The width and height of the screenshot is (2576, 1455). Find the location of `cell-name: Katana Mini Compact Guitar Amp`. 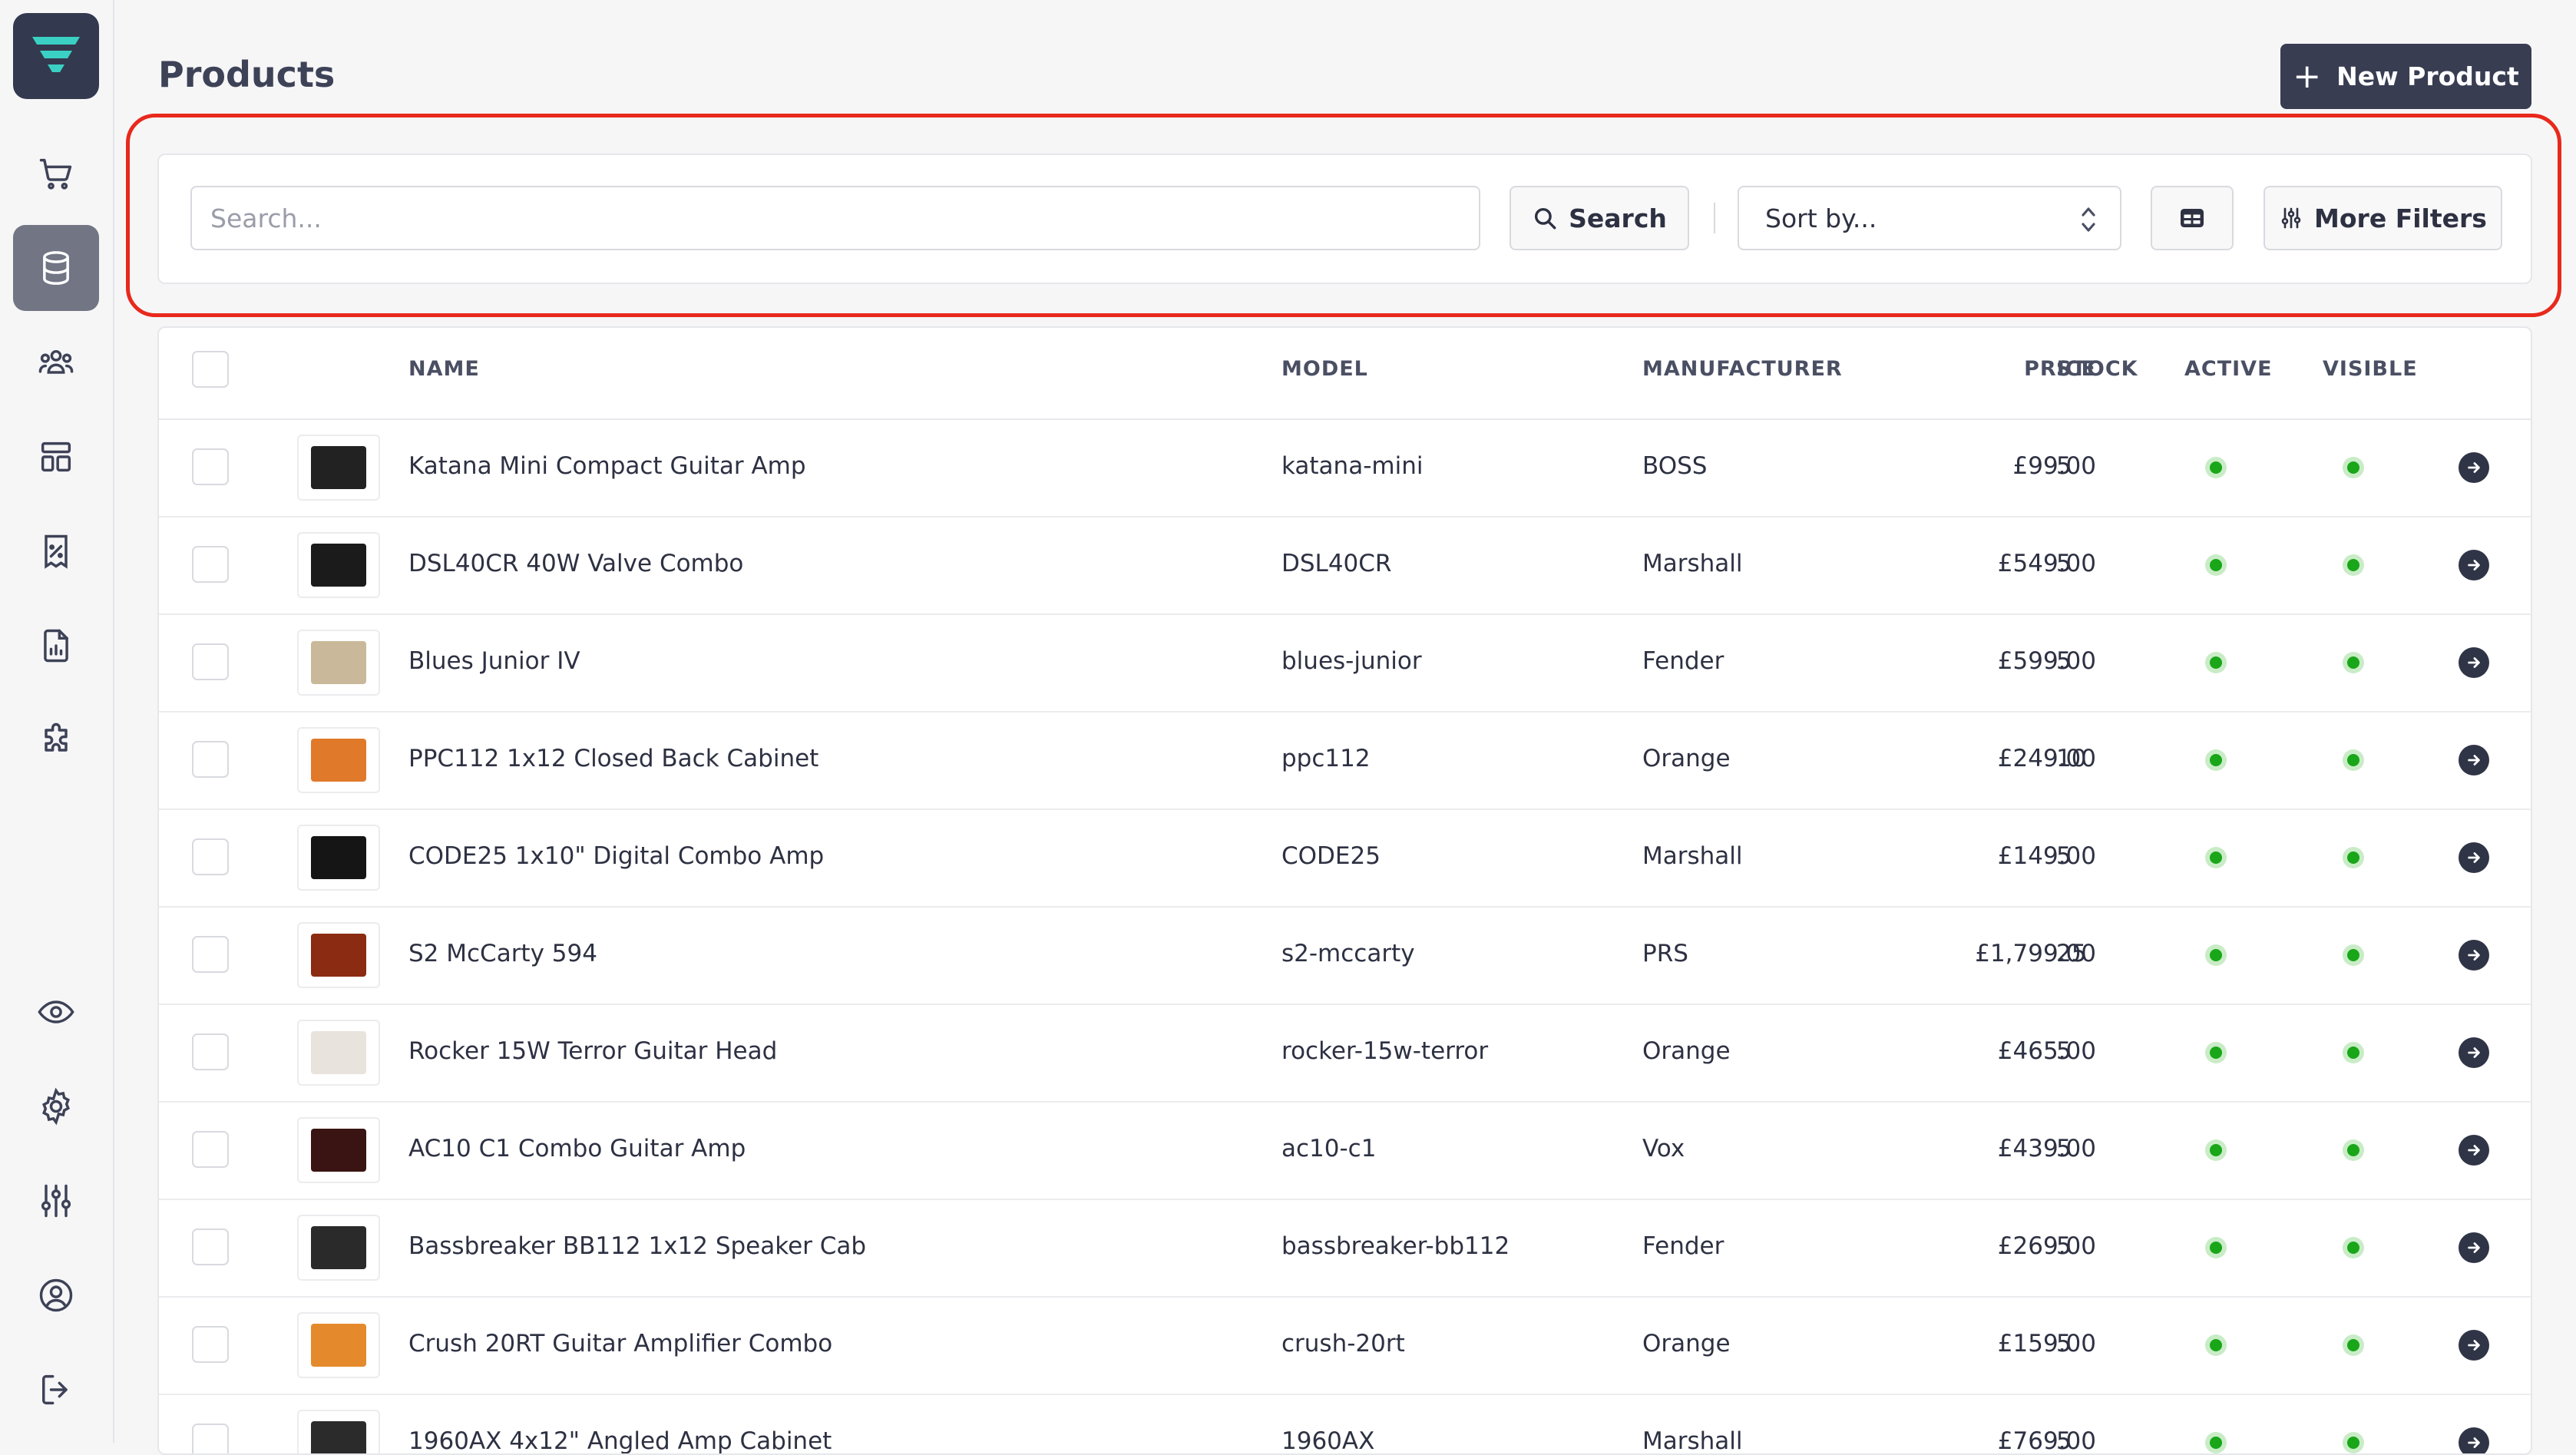

cell-name: Katana Mini Compact Guitar Amp is located at coordinates (607, 466).